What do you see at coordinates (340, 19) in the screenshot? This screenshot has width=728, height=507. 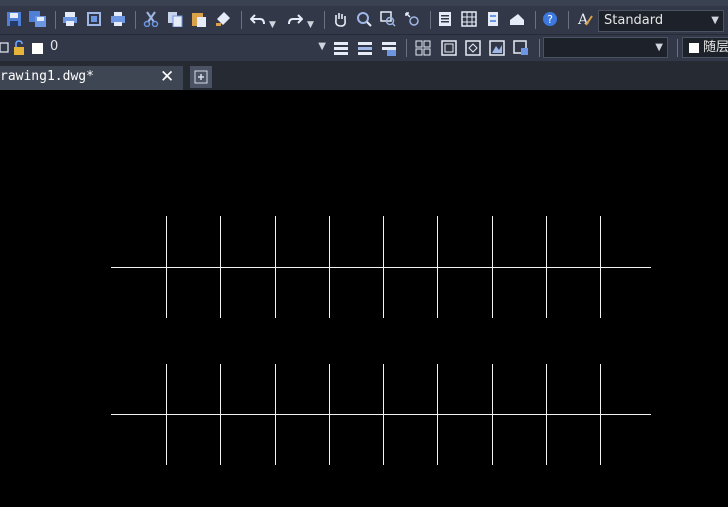 I see `pan-icon` at bounding box center [340, 19].